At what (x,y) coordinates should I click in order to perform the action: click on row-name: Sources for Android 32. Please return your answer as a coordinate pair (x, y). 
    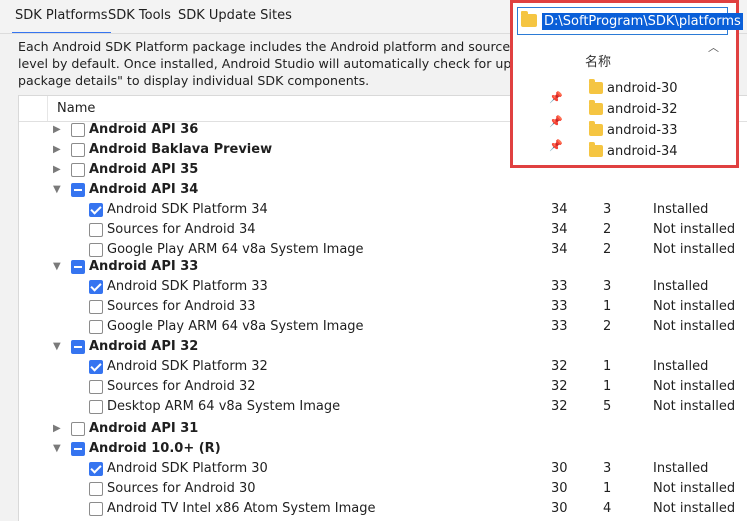
    Looking at the image, I should click on (181, 386).